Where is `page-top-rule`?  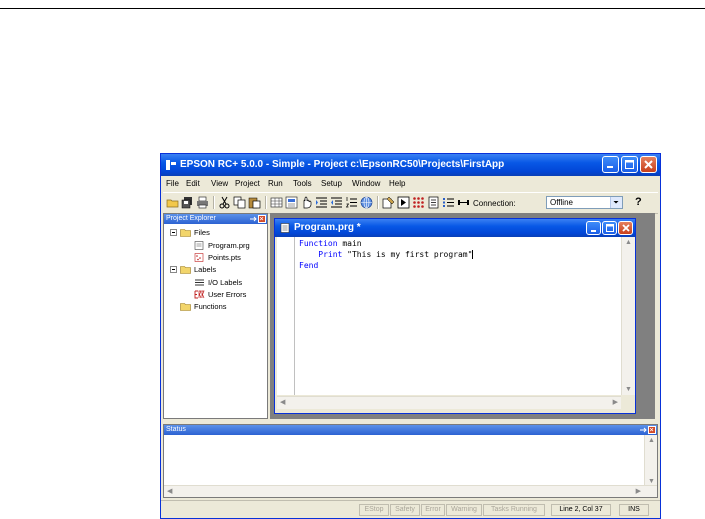
page-top-rule is located at coordinates (352, 8).